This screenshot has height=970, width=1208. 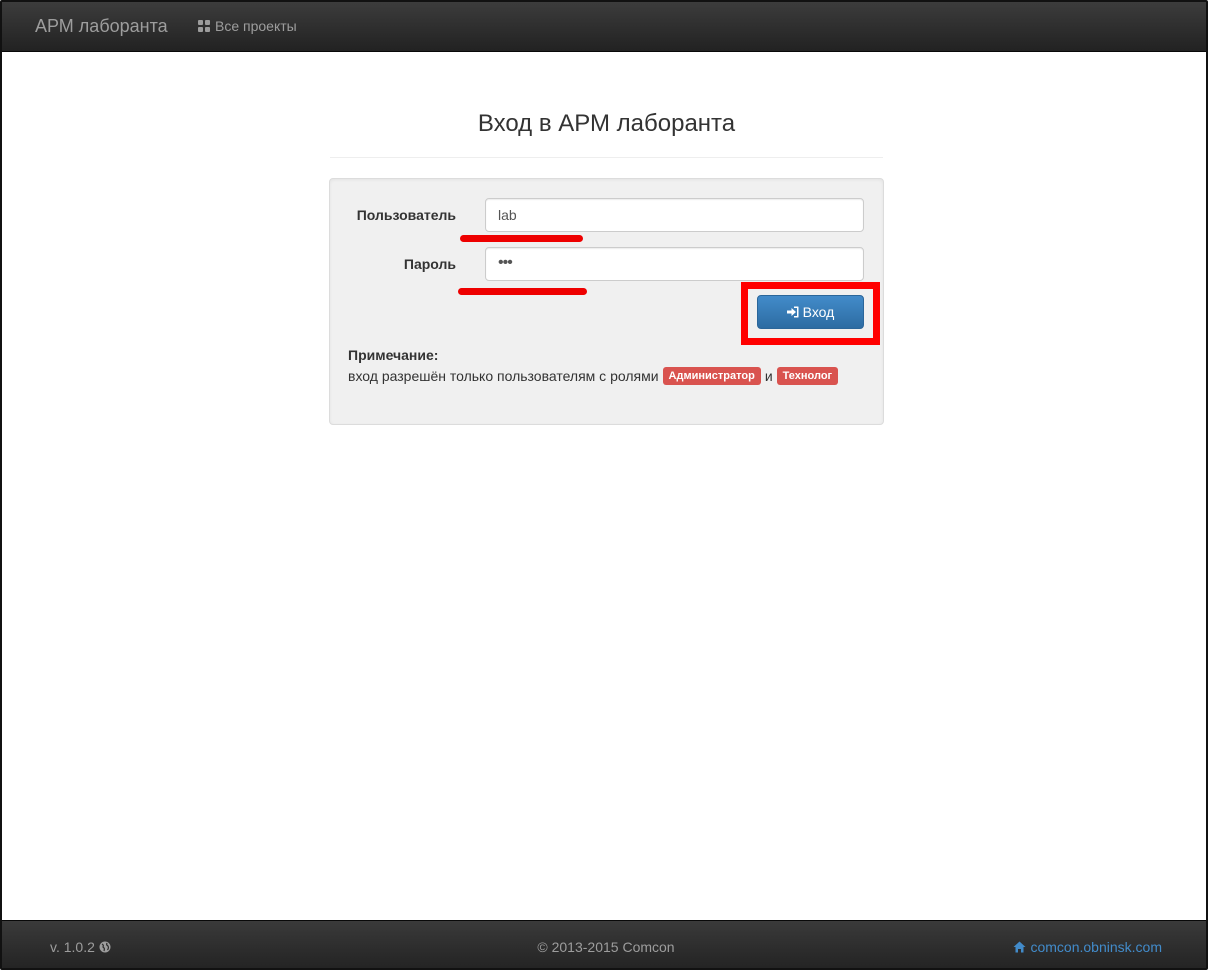 What do you see at coordinates (604, 27) in the screenshot?
I see `top-navbar: АРМ лаборанта Все проекты` at bounding box center [604, 27].